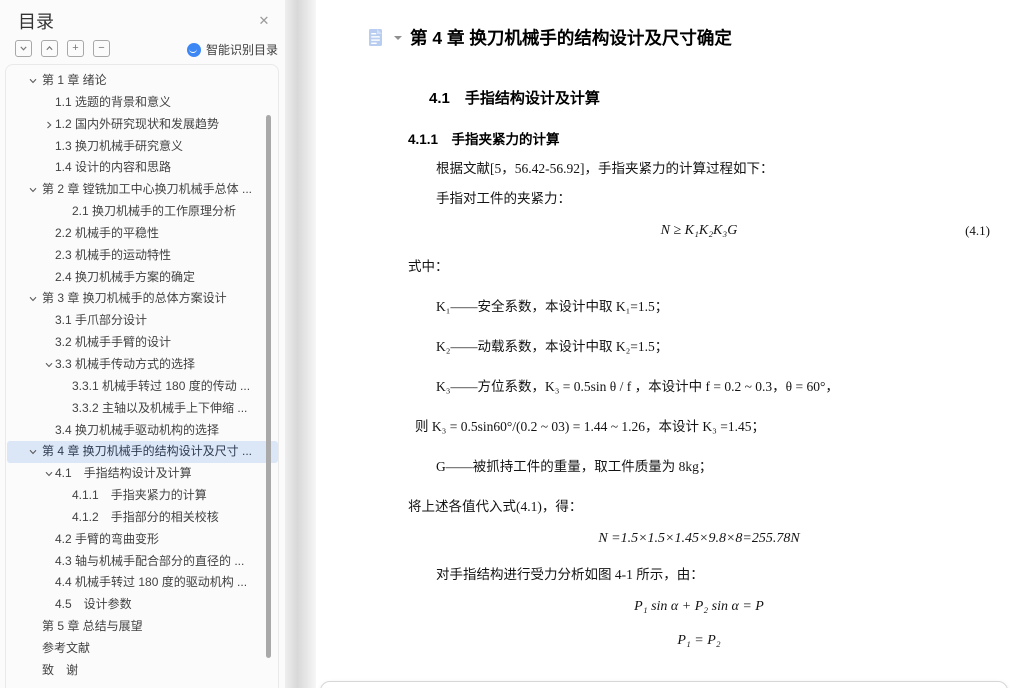 This screenshot has height=688, width=1024. Describe the element at coordinates (93, 604) in the screenshot. I see `toc-item-label: 4.5 设计参数` at that location.